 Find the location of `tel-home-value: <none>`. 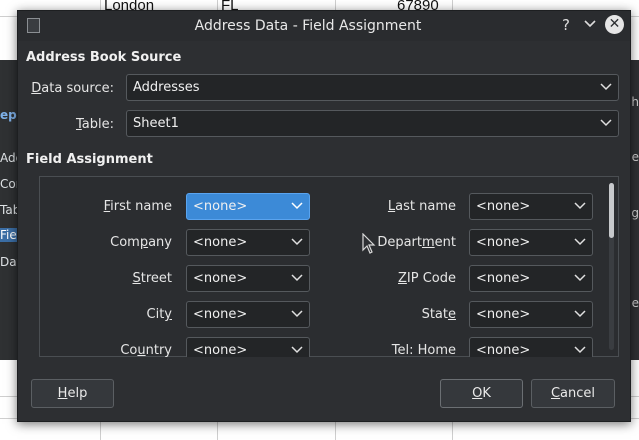

tel-home-value: <none> is located at coordinates (503, 350).